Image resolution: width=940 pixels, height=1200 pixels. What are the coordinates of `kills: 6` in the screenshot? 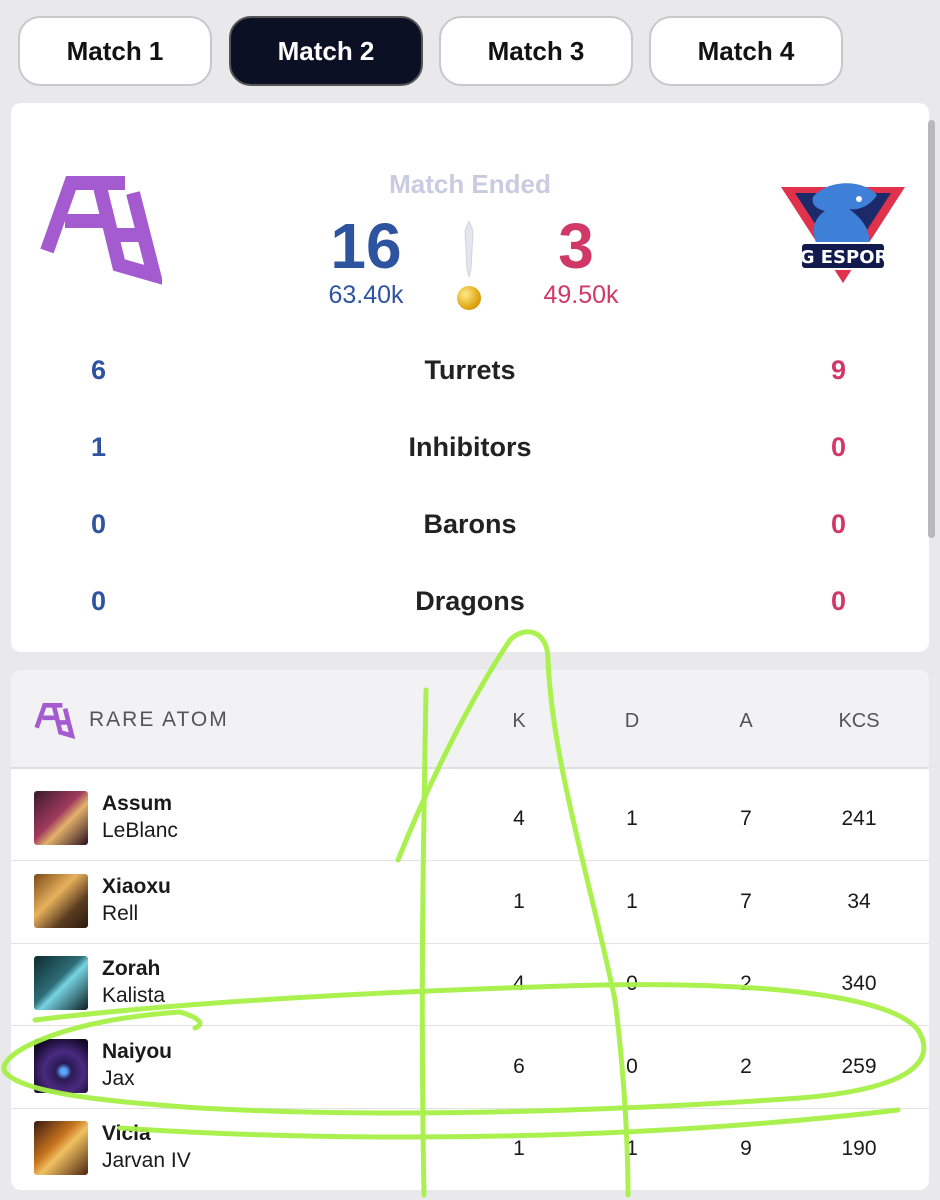 It's located at (519, 1066).